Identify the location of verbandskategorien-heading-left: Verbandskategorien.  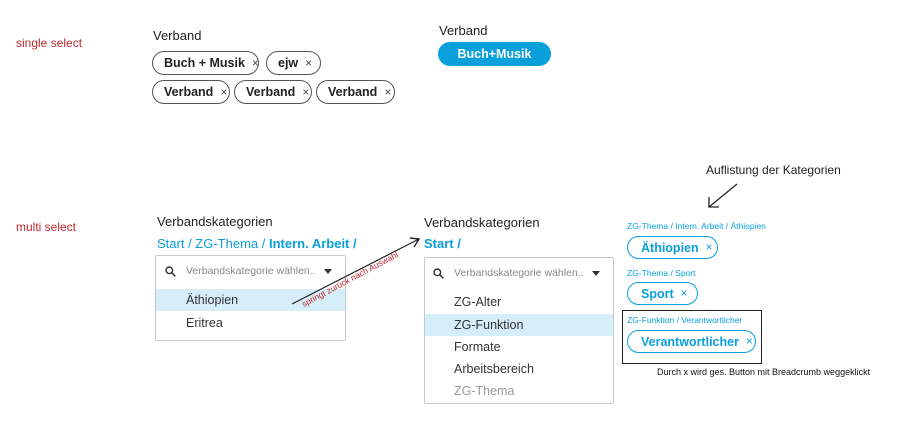
(215, 221).